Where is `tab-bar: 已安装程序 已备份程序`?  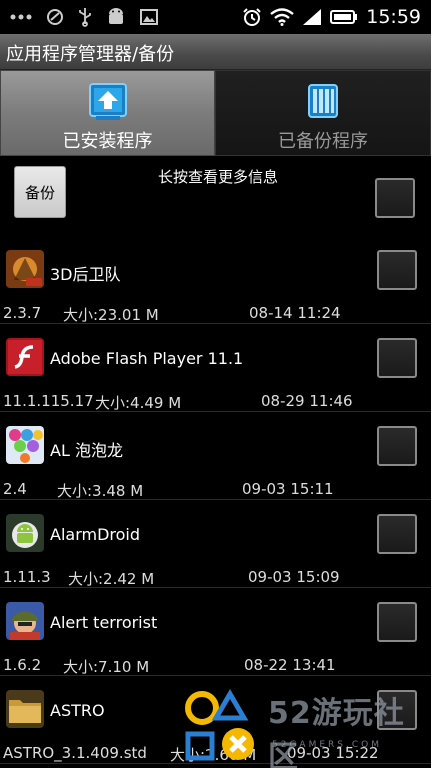
tab-bar: 已安装程序 已备份程序 is located at coordinates (215, 113).